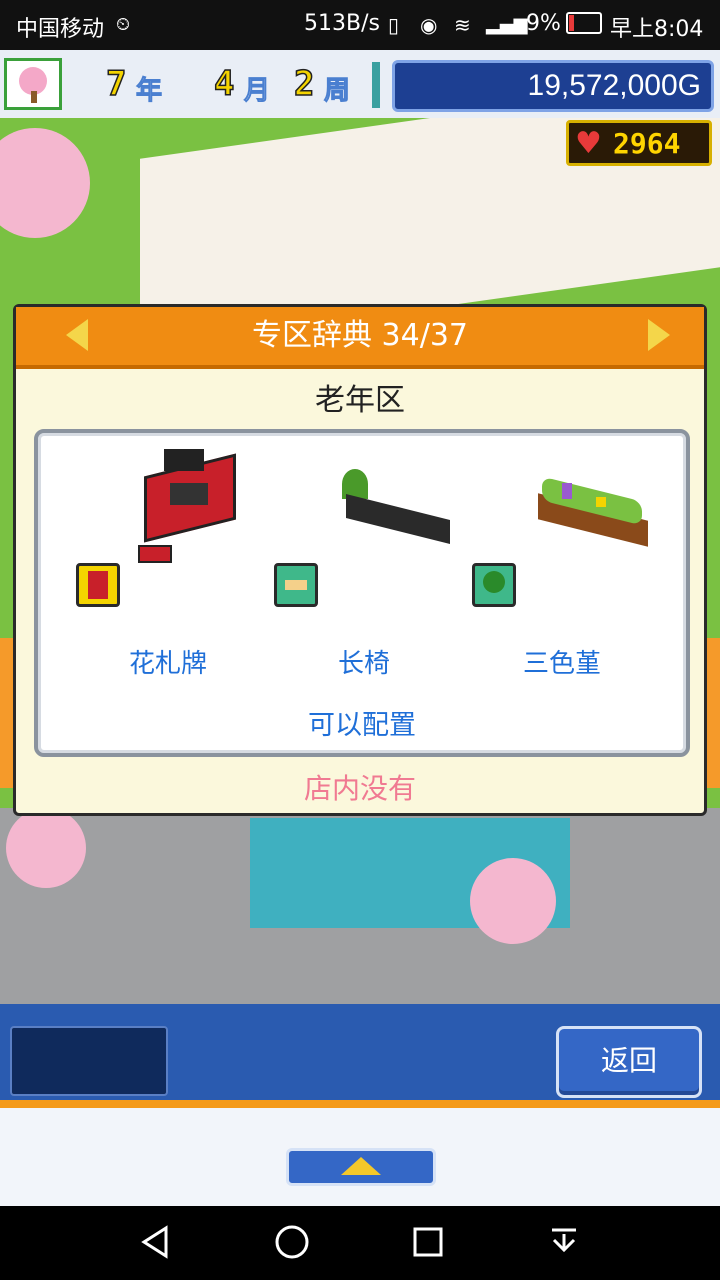  Describe the element at coordinates (362, 725) in the screenshot. I see `placeable-status: 可以配置` at that location.